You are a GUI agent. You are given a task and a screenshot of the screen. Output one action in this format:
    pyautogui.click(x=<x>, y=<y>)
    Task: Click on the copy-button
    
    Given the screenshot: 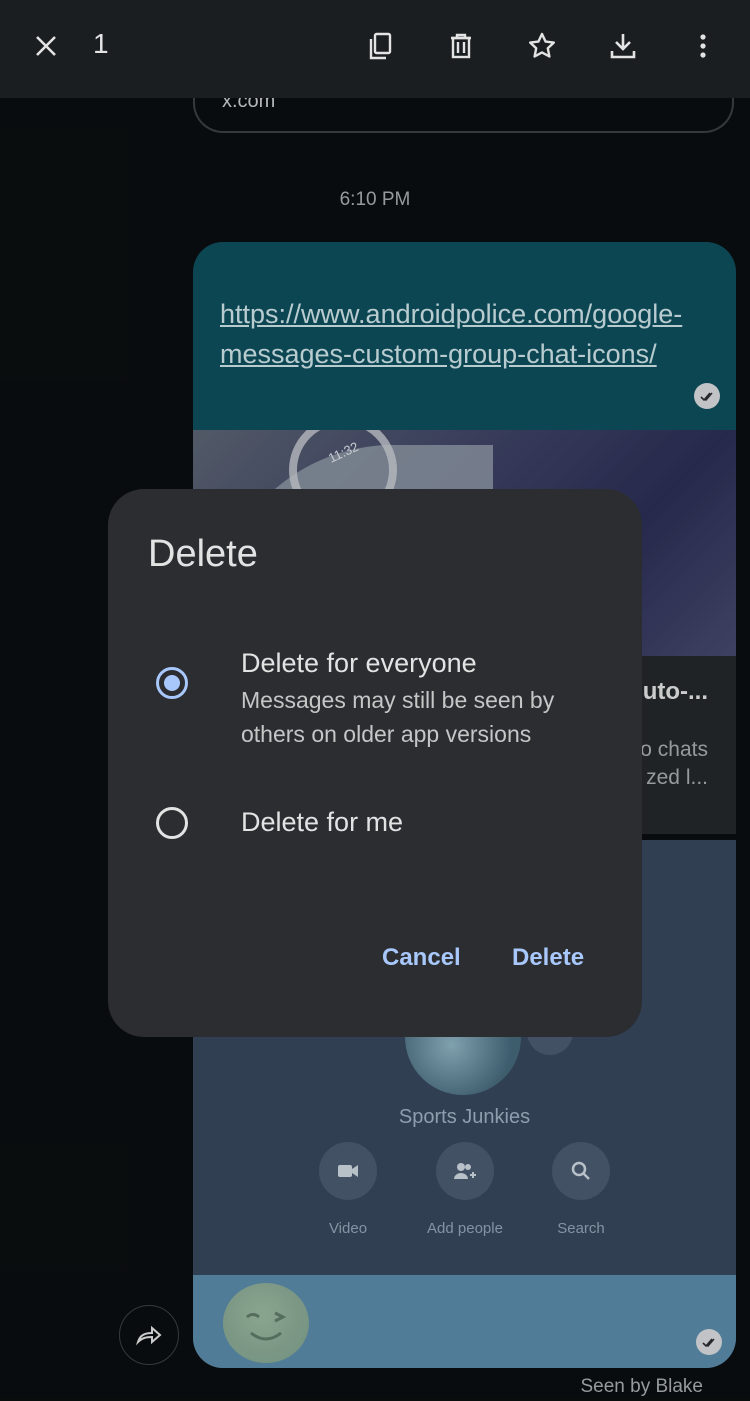 What is the action you would take?
    pyautogui.click(x=380, y=46)
    